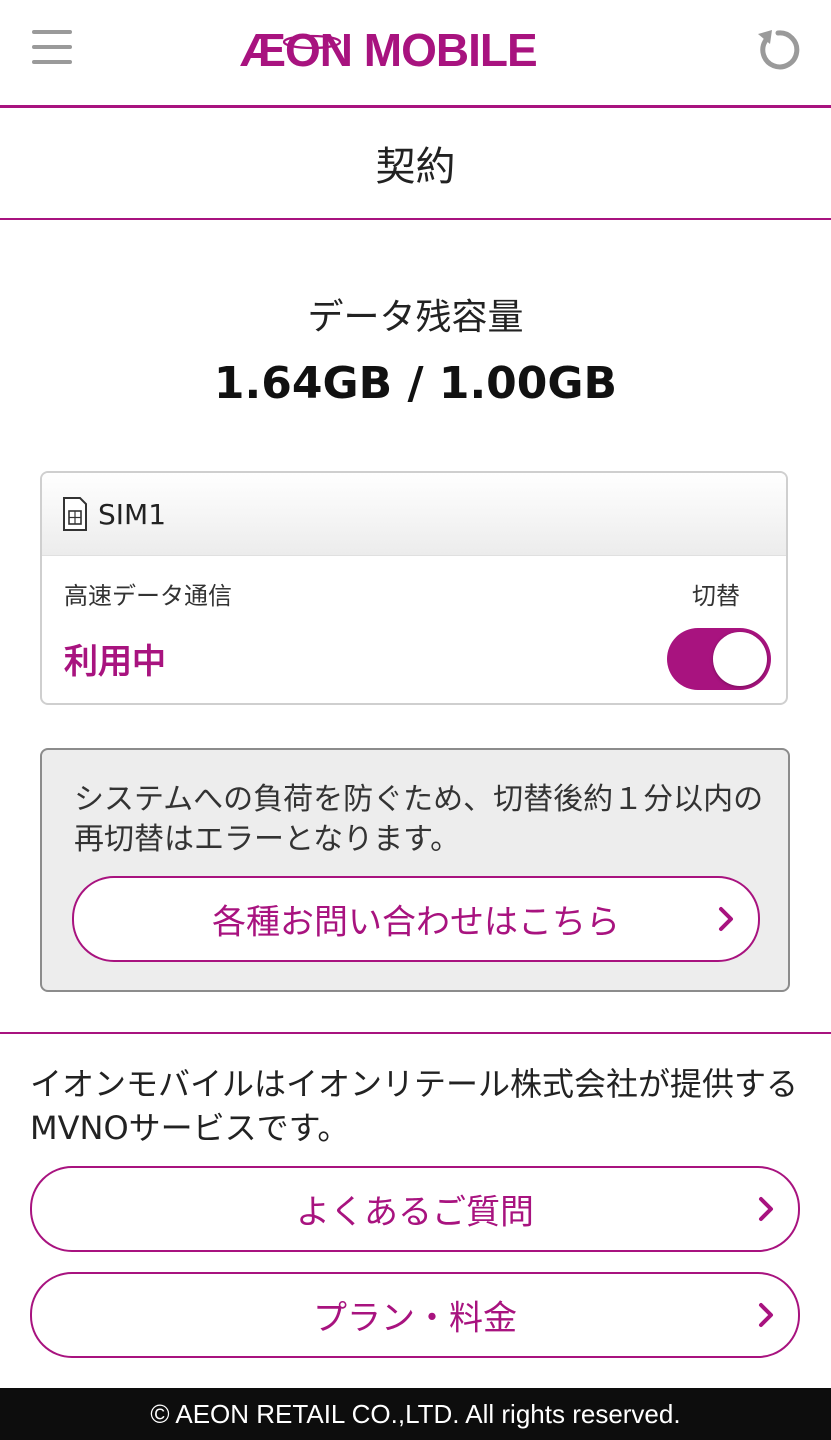 The image size is (831, 1440). Describe the element at coordinates (415, 167) in the screenshot. I see `page-title: 契約` at that location.